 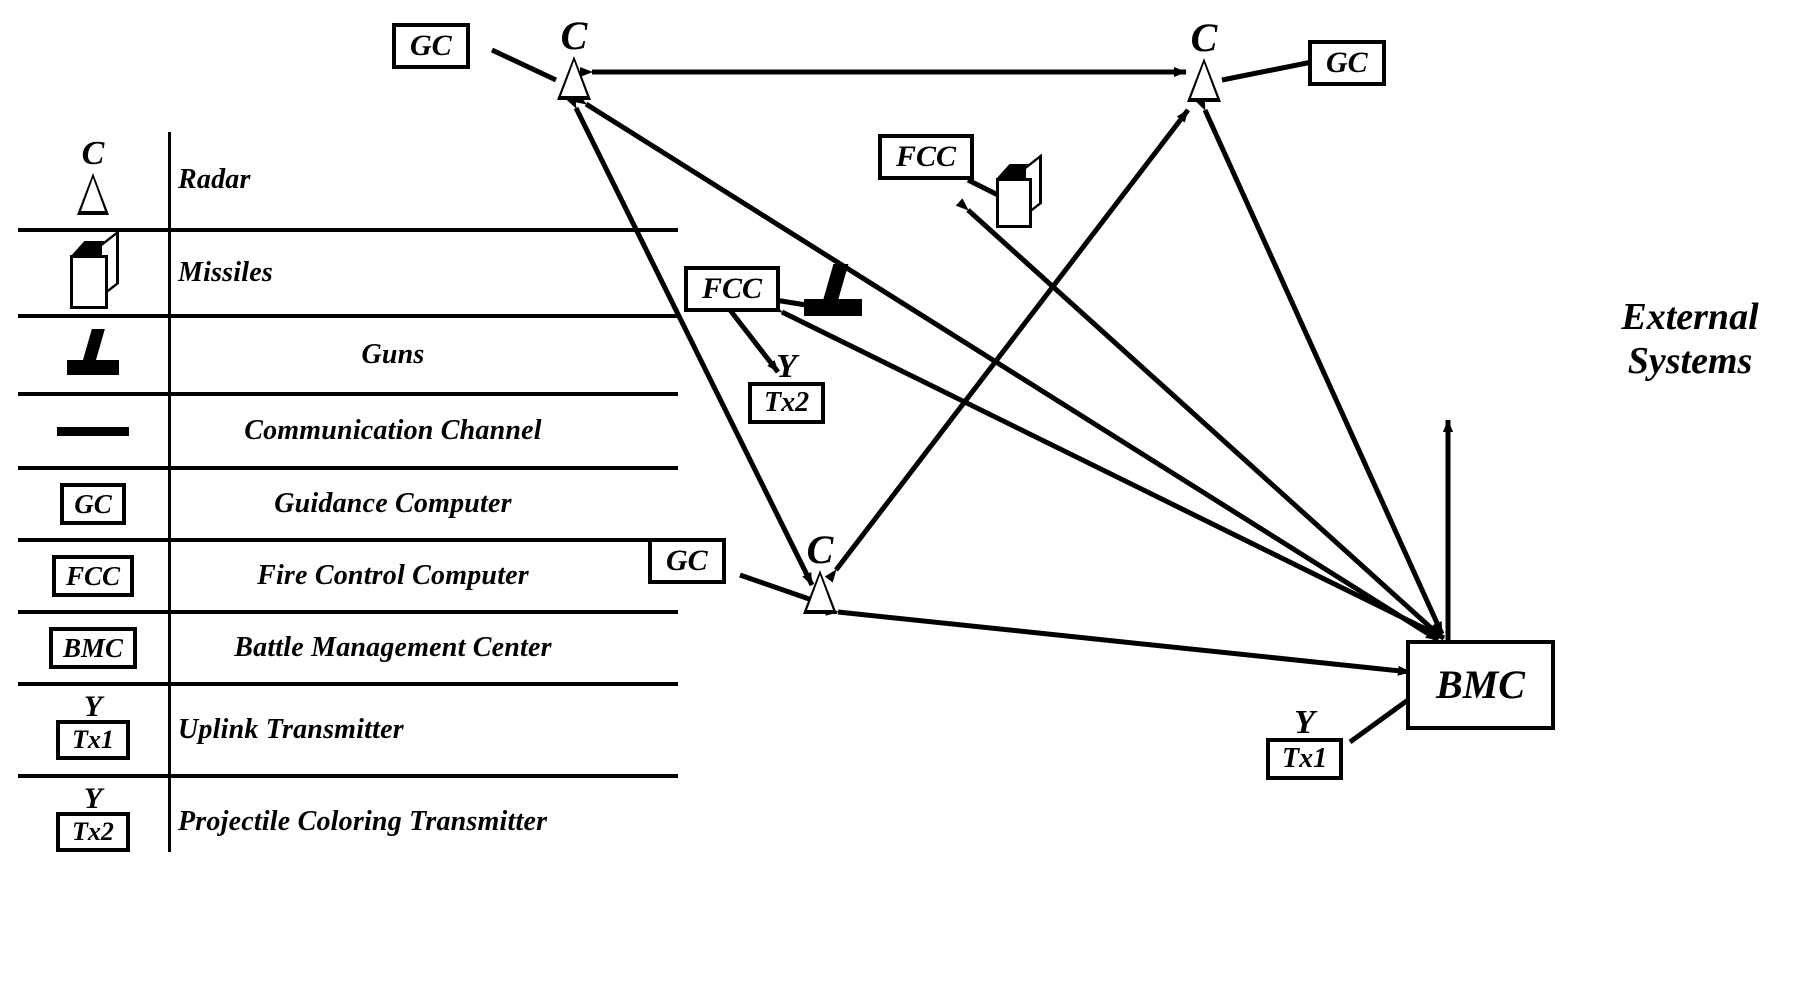 I want to click on external-systems-line2: Systems, so click(x=1690, y=361).